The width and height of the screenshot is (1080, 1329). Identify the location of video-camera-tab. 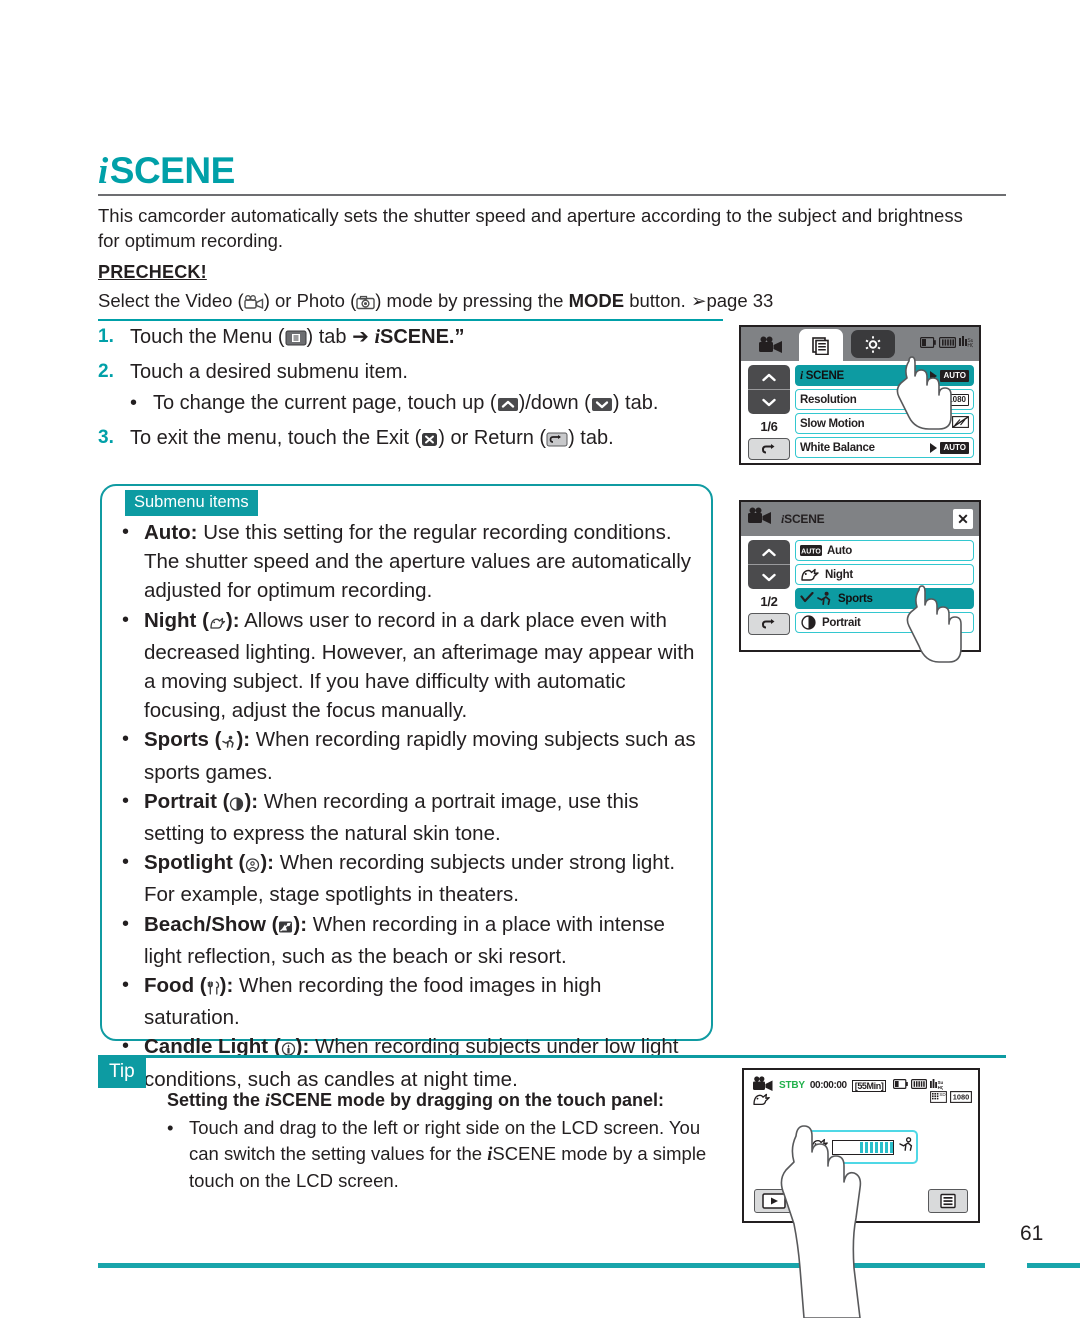
(771, 345).